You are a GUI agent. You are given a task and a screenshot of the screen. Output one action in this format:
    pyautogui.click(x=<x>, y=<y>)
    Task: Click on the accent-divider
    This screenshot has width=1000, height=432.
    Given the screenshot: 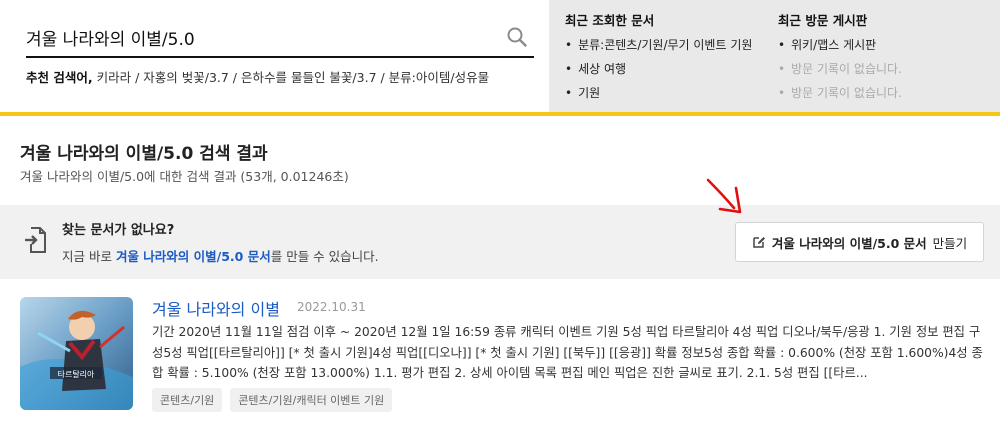 What is the action you would take?
    pyautogui.click(x=500, y=114)
    